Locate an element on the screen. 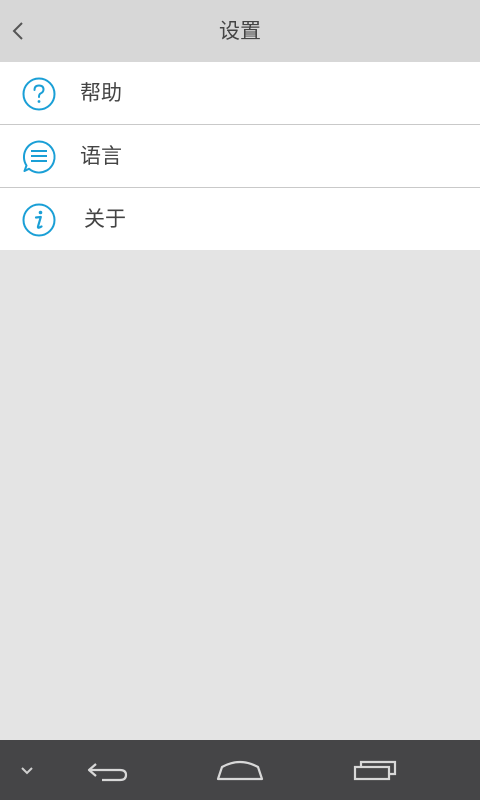 This screenshot has width=480, height=800. info-circle-icon is located at coordinates (39, 220).